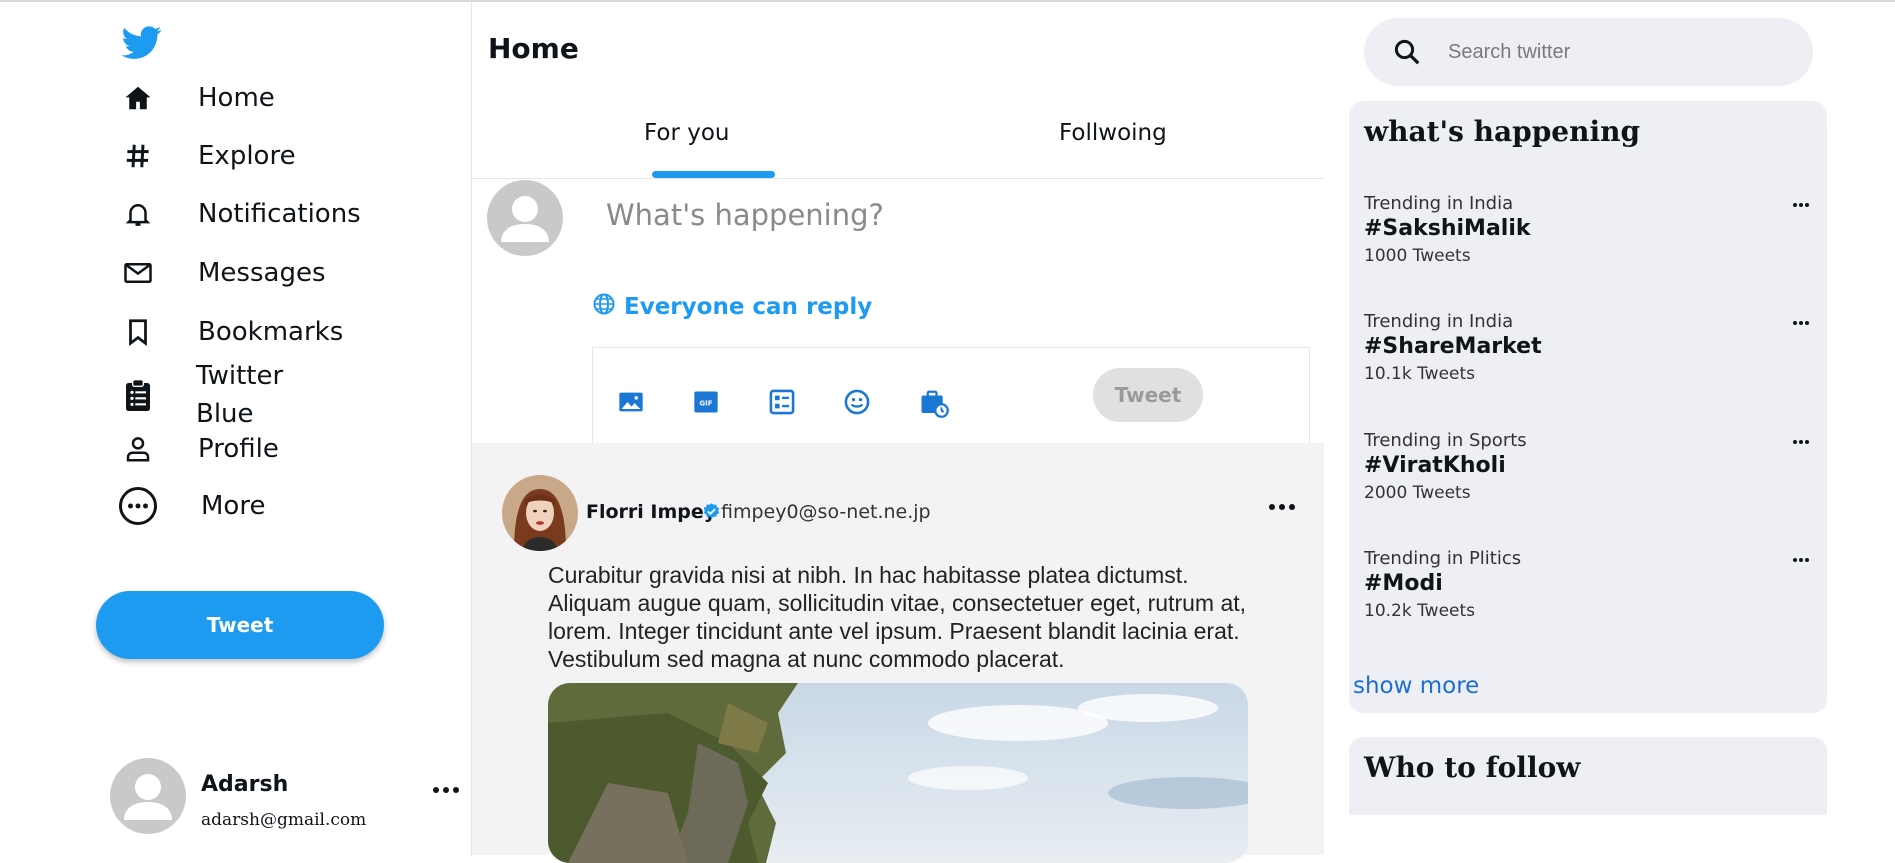  What do you see at coordinates (138, 273) in the screenshot?
I see `mail-icon` at bounding box center [138, 273].